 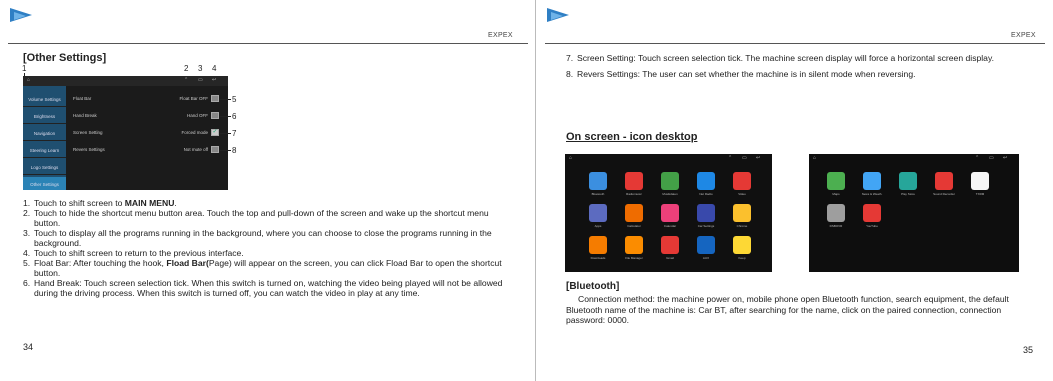 I want to click on list-text: ., so click(x=175, y=203).